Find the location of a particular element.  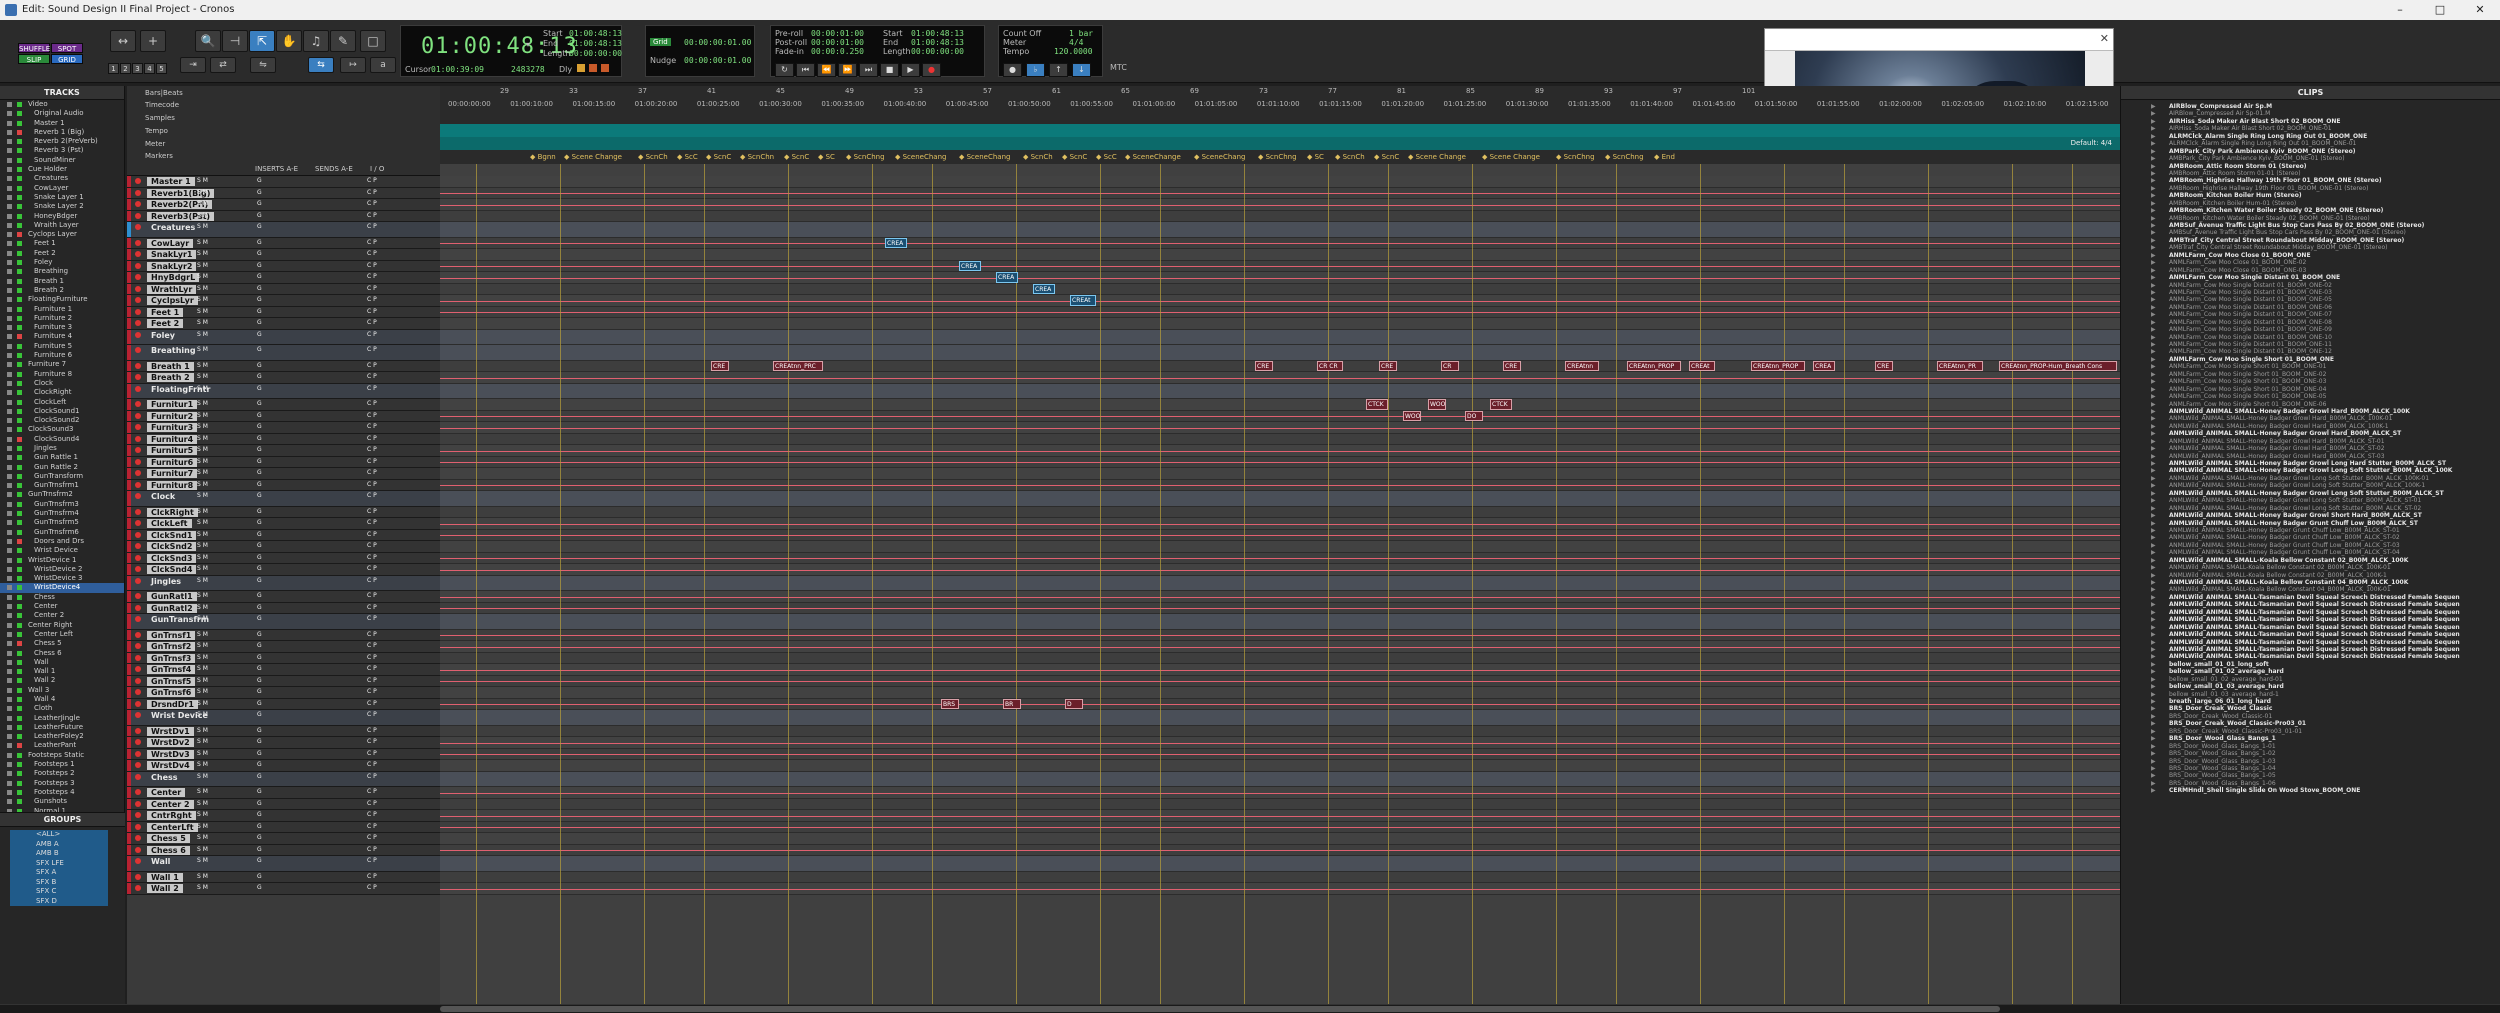

track-header: Chess 6 S M G C P is located at coordinates (283, 850).